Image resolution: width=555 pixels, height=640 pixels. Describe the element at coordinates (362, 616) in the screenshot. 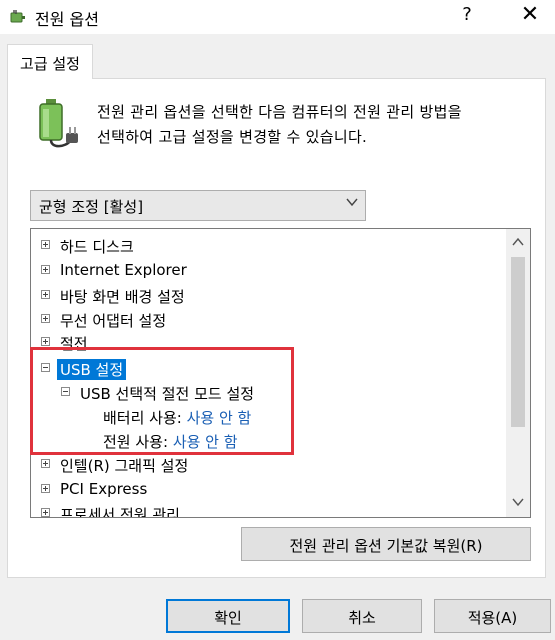

I see `cancel-button: 취소` at that location.